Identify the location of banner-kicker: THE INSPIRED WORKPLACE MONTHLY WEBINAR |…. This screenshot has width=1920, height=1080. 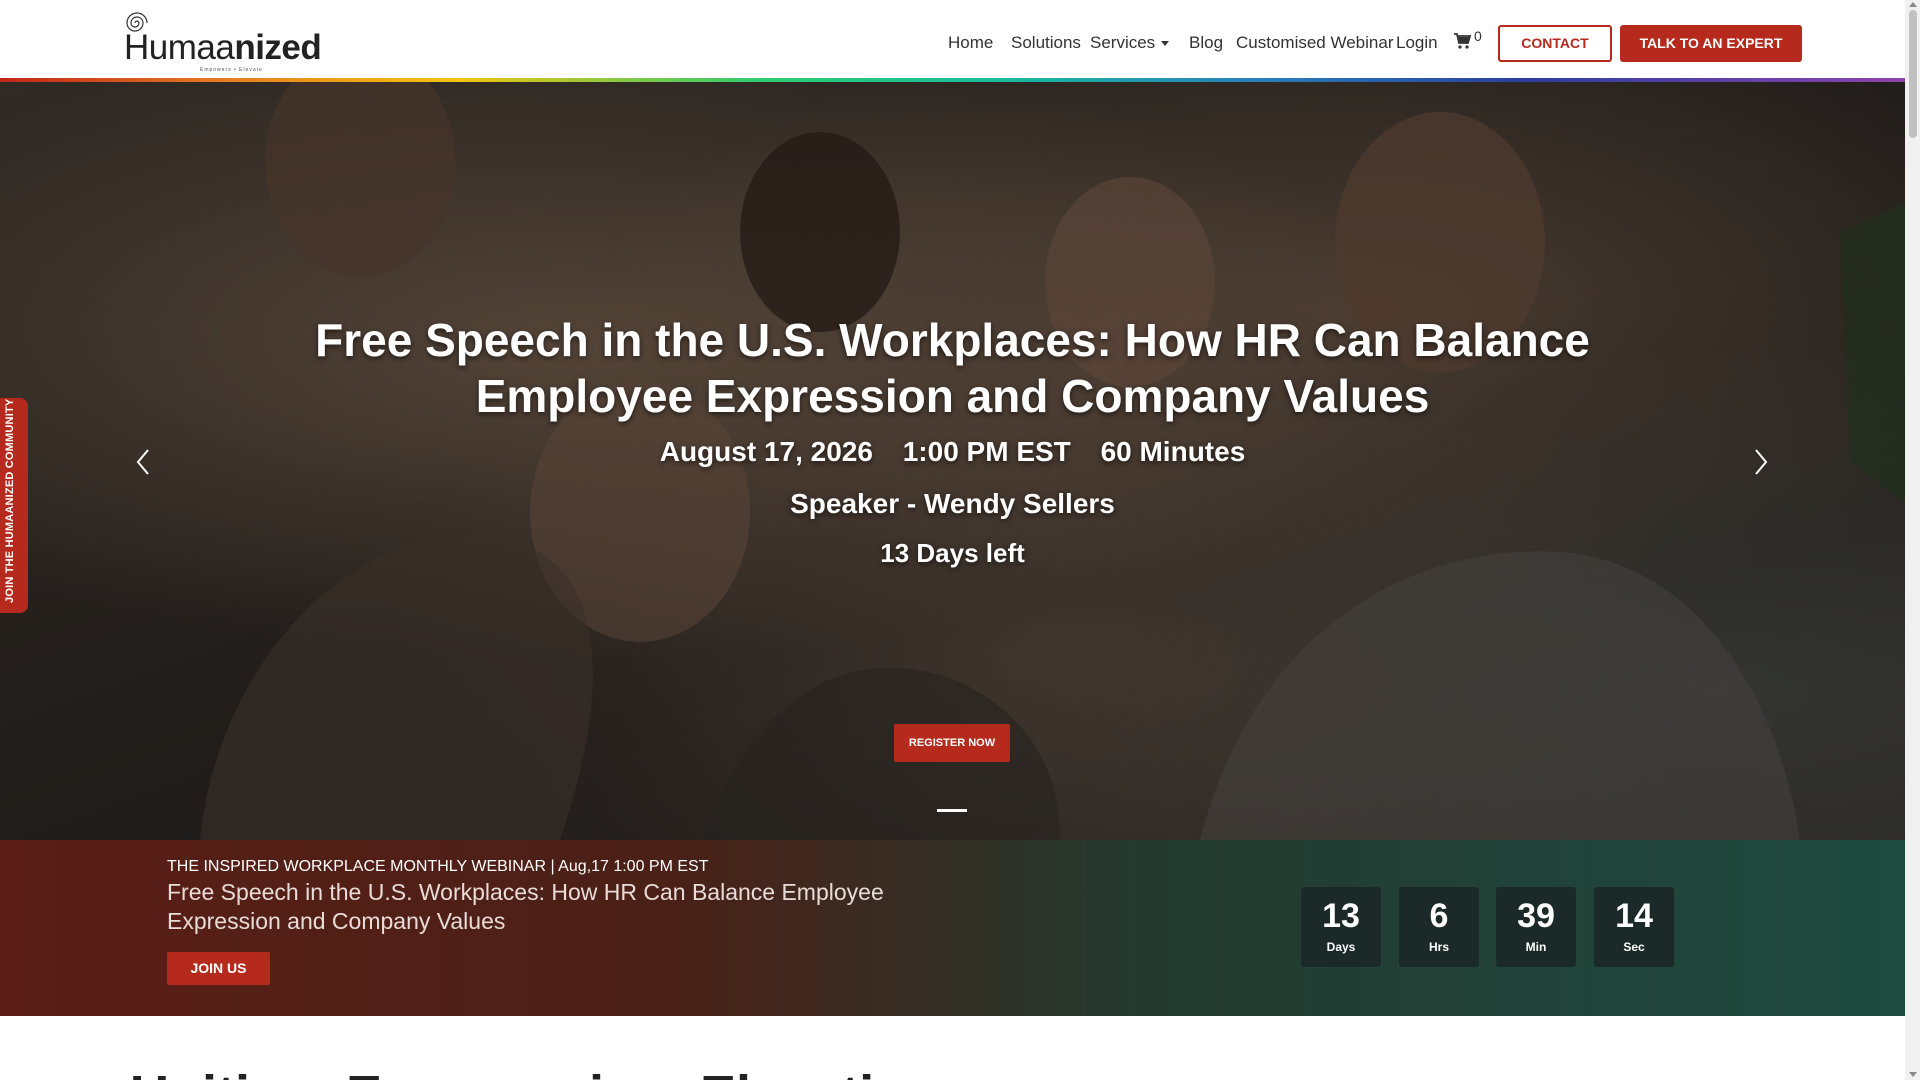
(438, 866).